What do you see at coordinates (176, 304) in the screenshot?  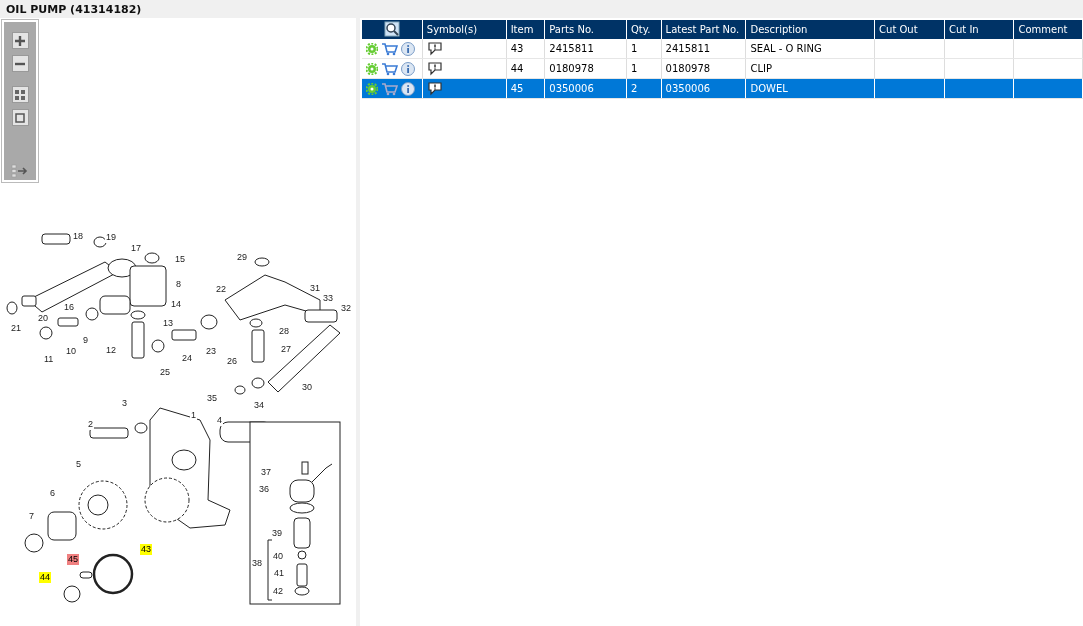 I see `callout-number: 14` at bounding box center [176, 304].